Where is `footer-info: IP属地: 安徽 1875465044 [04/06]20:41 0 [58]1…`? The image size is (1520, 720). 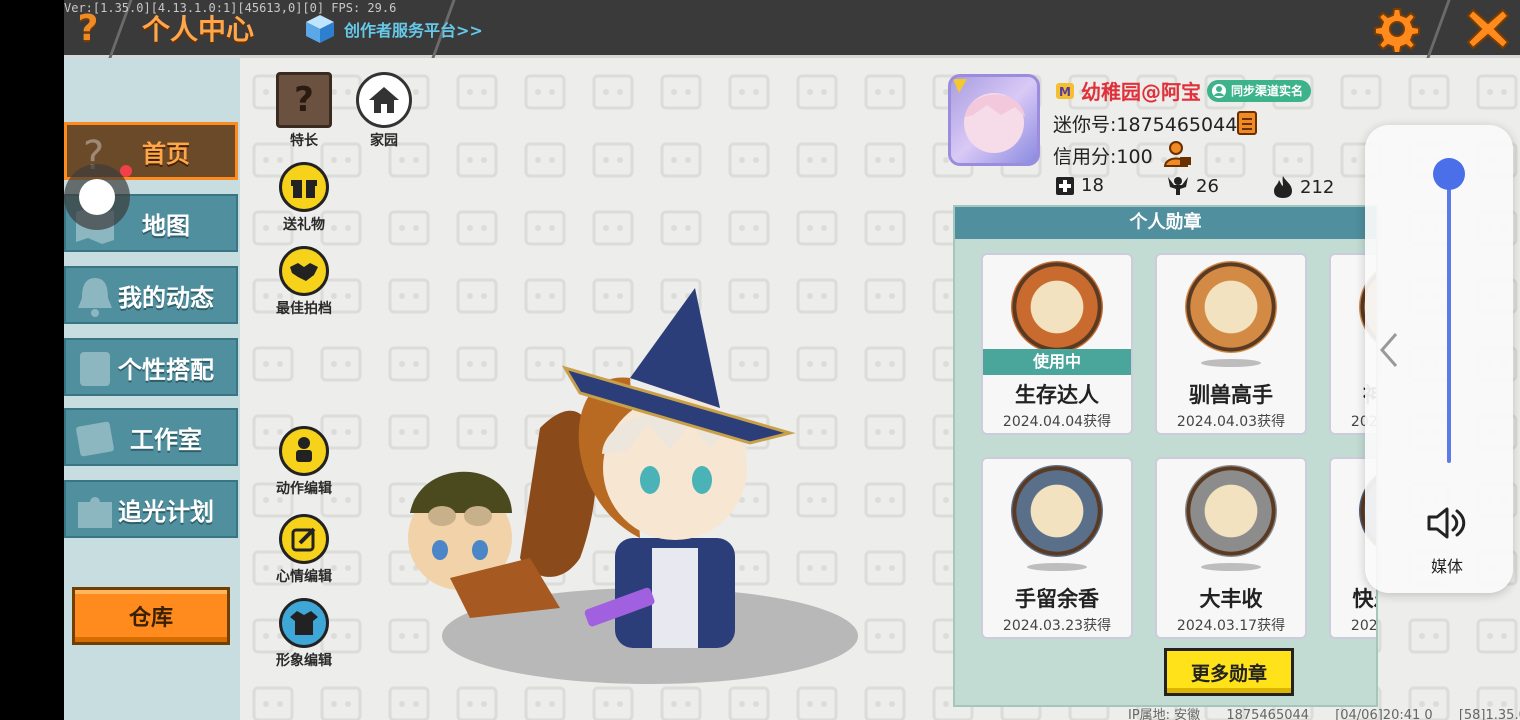
footer-info: IP属地: 安徽 1875465044 [04/06]20:41 0 [58]1… is located at coordinates (1324, 712).